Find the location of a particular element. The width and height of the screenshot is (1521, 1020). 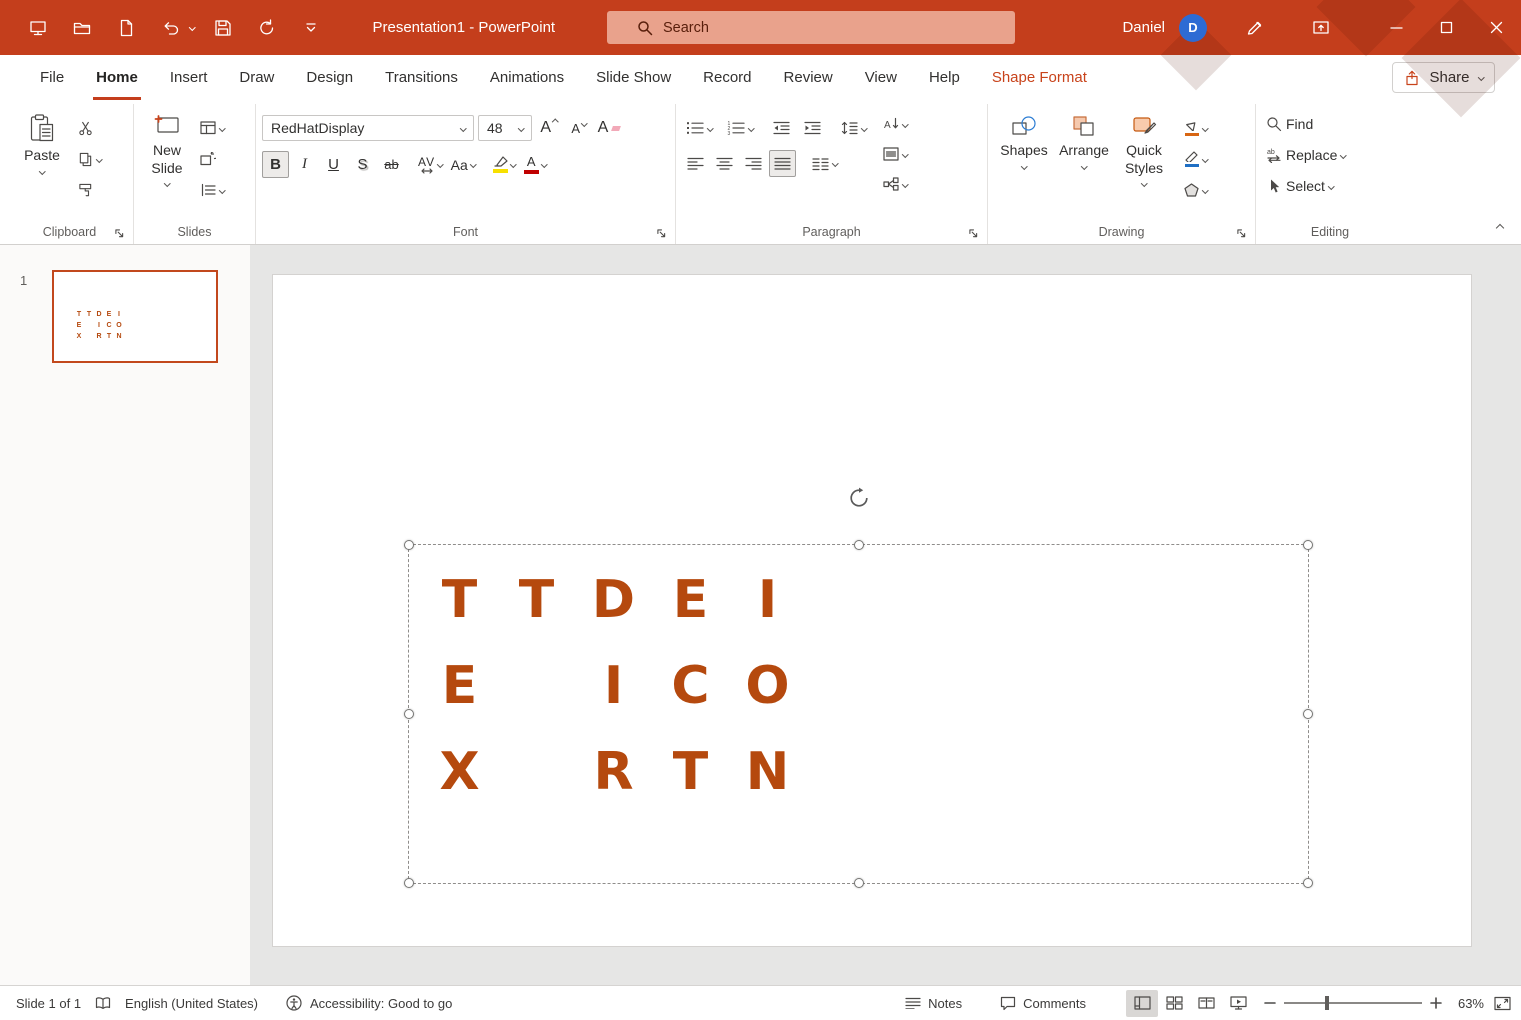

fit-slide-to-window-button is located at coordinates (1502, 1003).